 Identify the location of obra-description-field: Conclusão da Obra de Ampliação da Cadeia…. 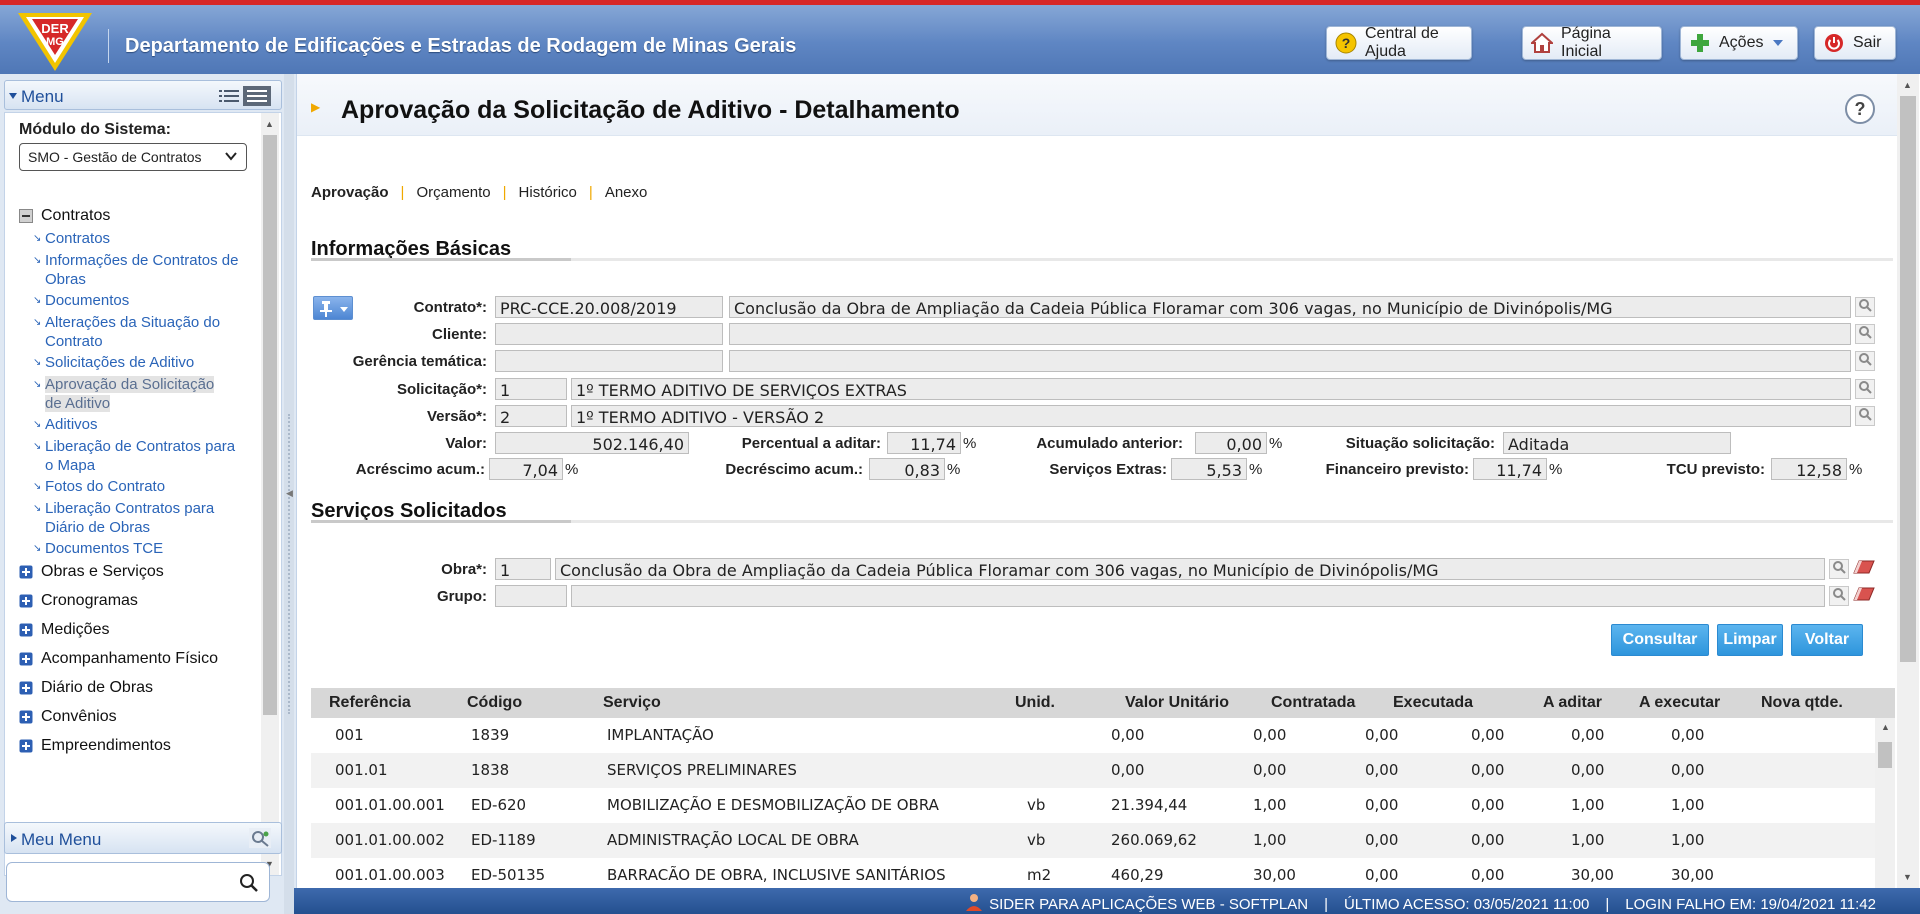
(1190, 569).